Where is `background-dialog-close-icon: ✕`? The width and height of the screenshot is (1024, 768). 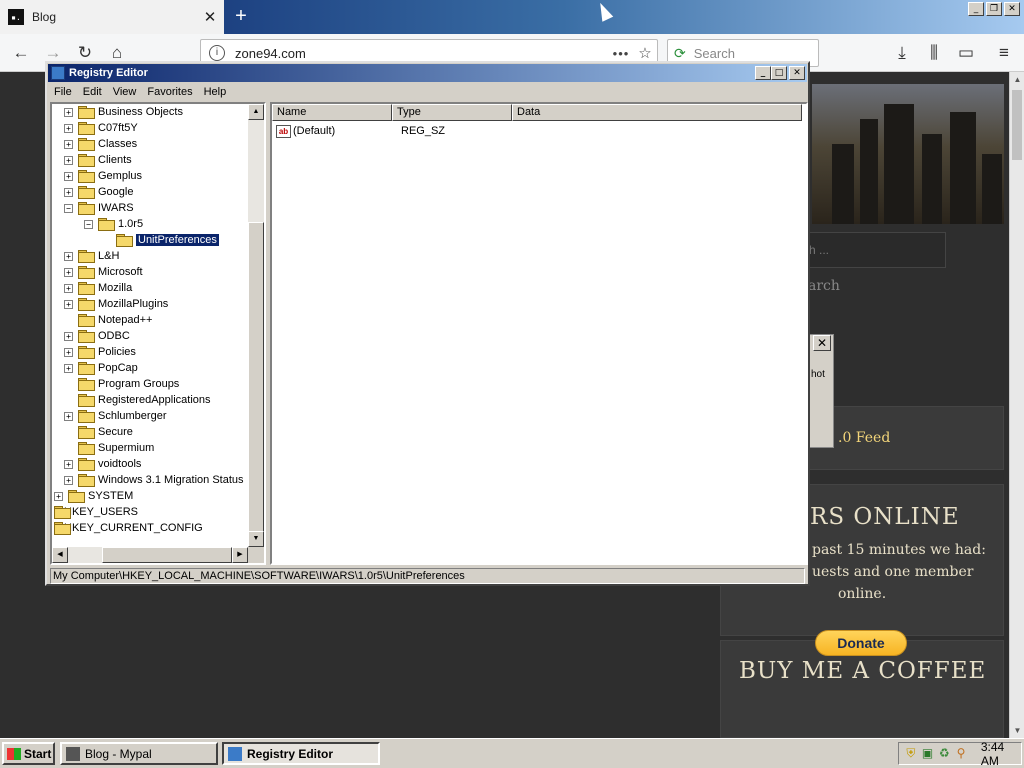 background-dialog-close-icon: ✕ is located at coordinates (822, 343).